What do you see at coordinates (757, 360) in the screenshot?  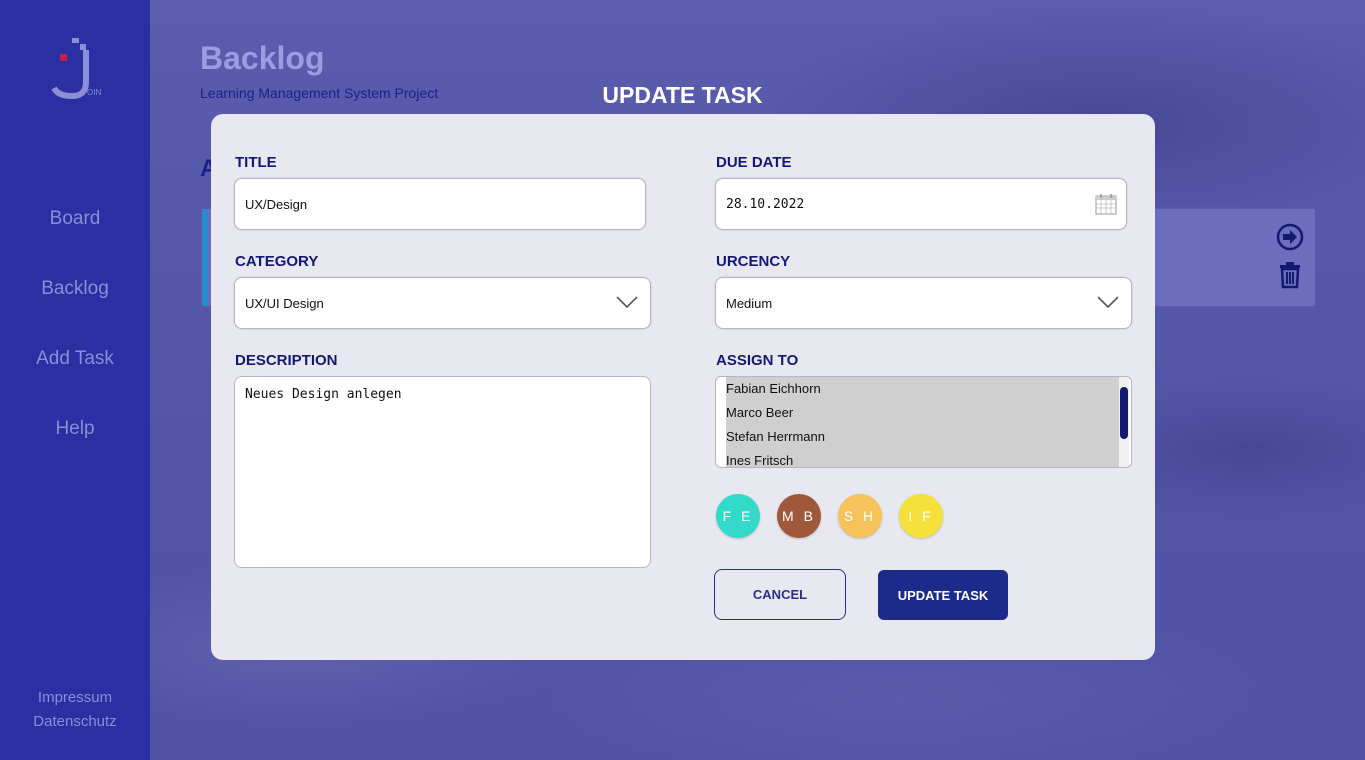 I see `assign-to-label: ASSIGN TO` at bounding box center [757, 360].